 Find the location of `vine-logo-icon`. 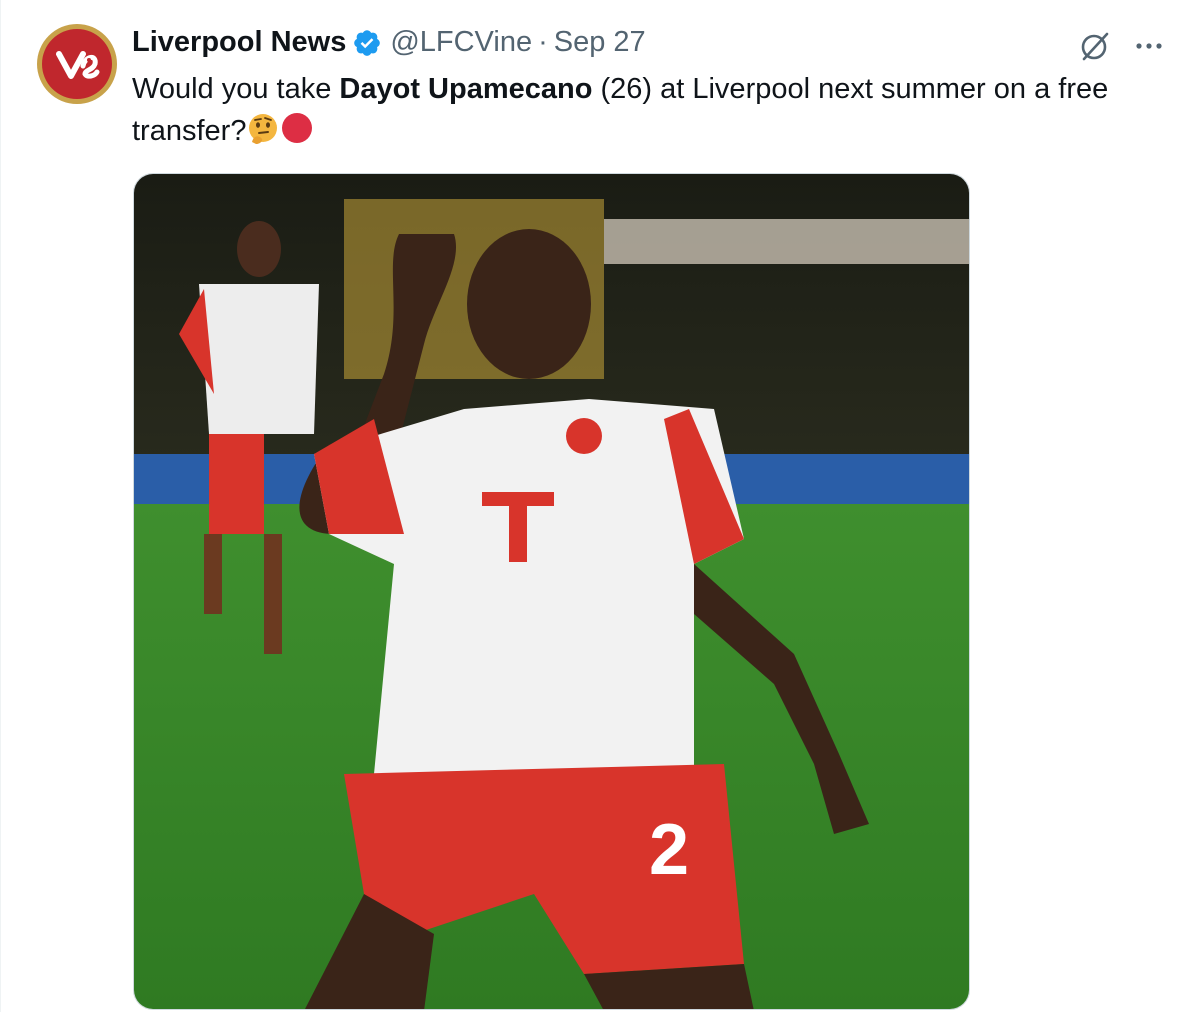

vine-logo-icon is located at coordinates (77, 64).